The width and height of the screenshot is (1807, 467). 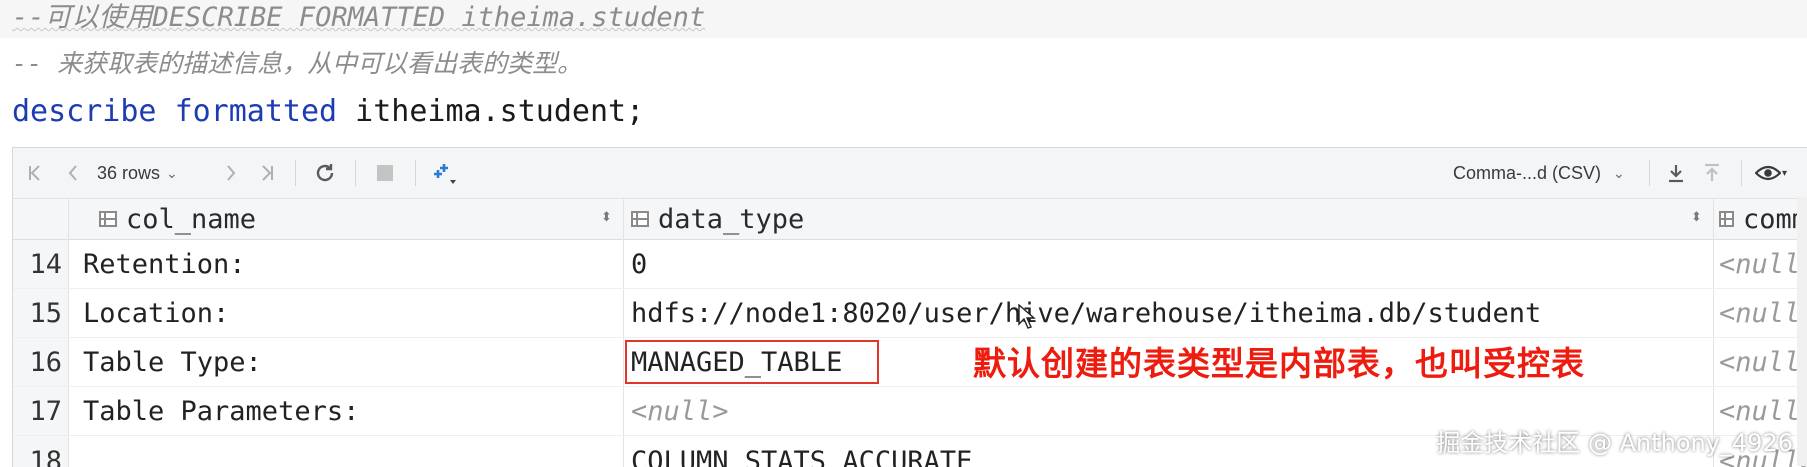 What do you see at coordinates (731, 219) in the screenshot?
I see `column-header-label: data_type` at bounding box center [731, 219].